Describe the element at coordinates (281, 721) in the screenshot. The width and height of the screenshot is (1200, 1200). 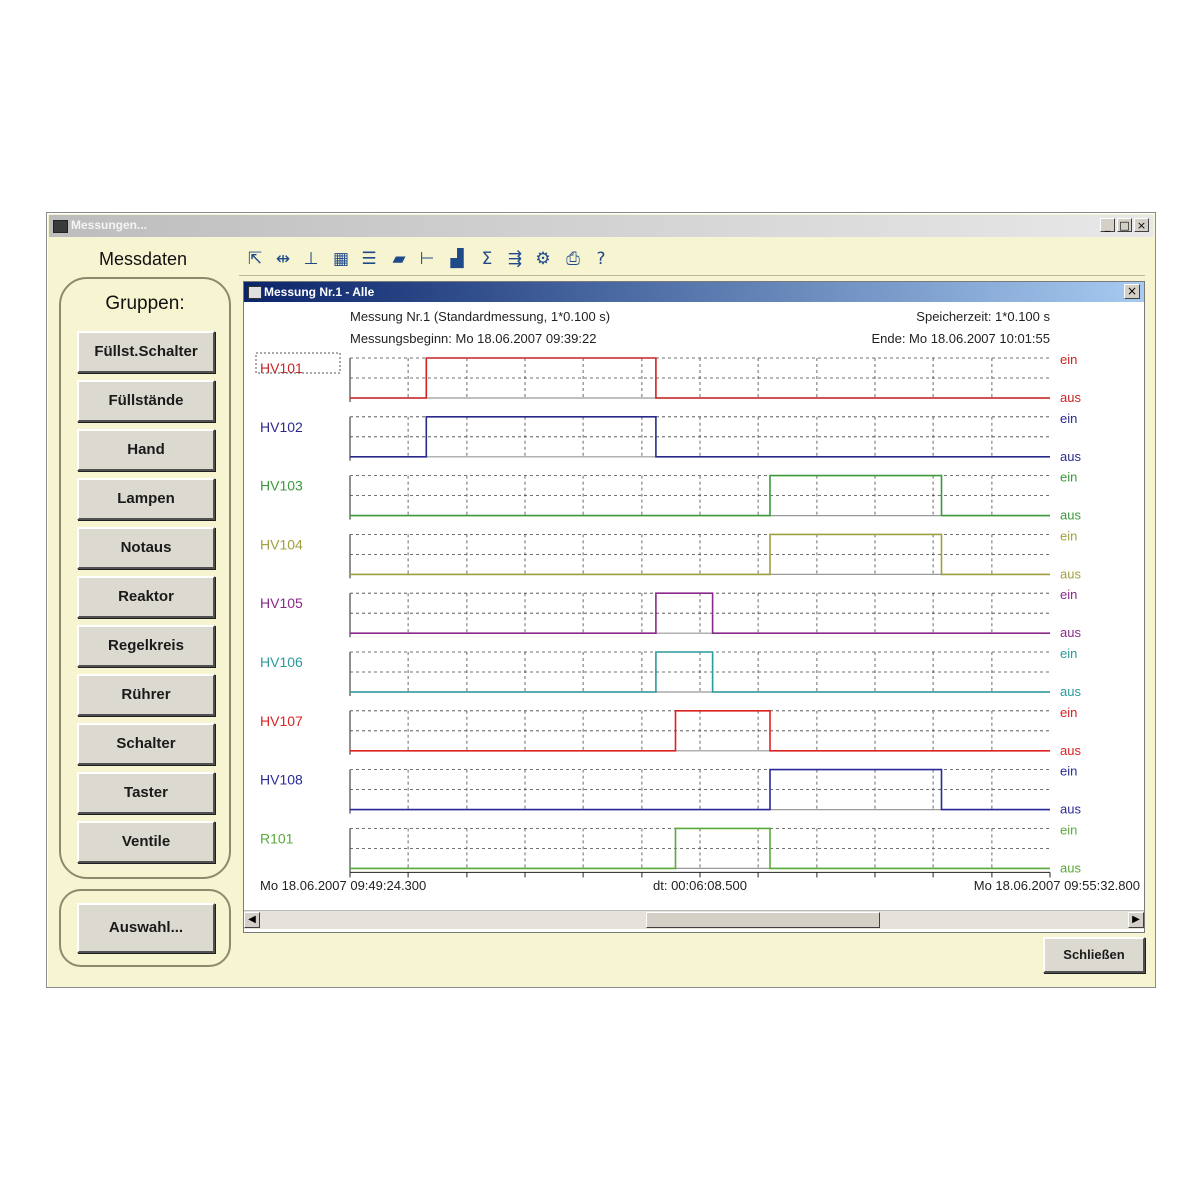
I see `channel-label: HV107` at that location.